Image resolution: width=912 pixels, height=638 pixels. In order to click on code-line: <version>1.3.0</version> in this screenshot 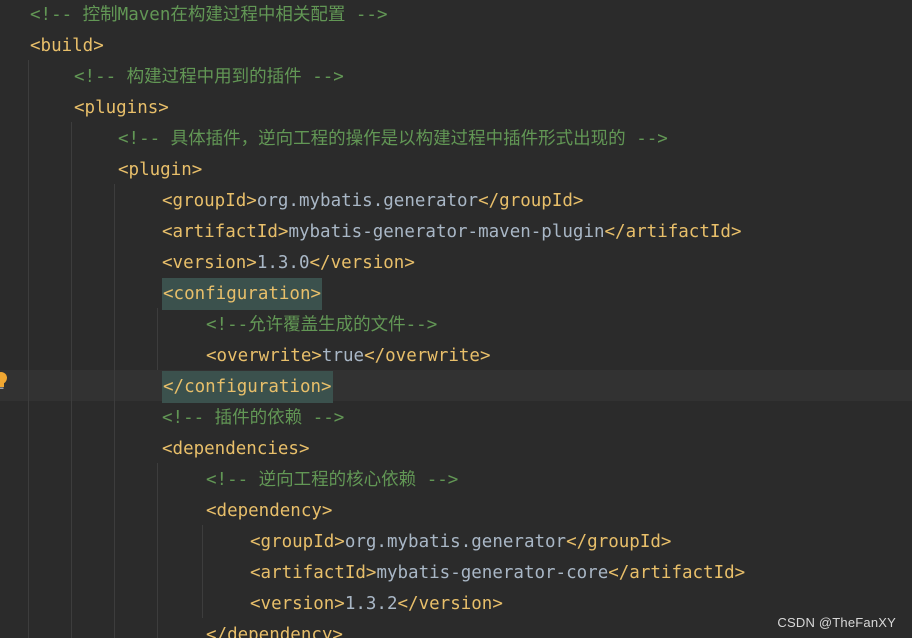, I will do `click(288, 263)`.